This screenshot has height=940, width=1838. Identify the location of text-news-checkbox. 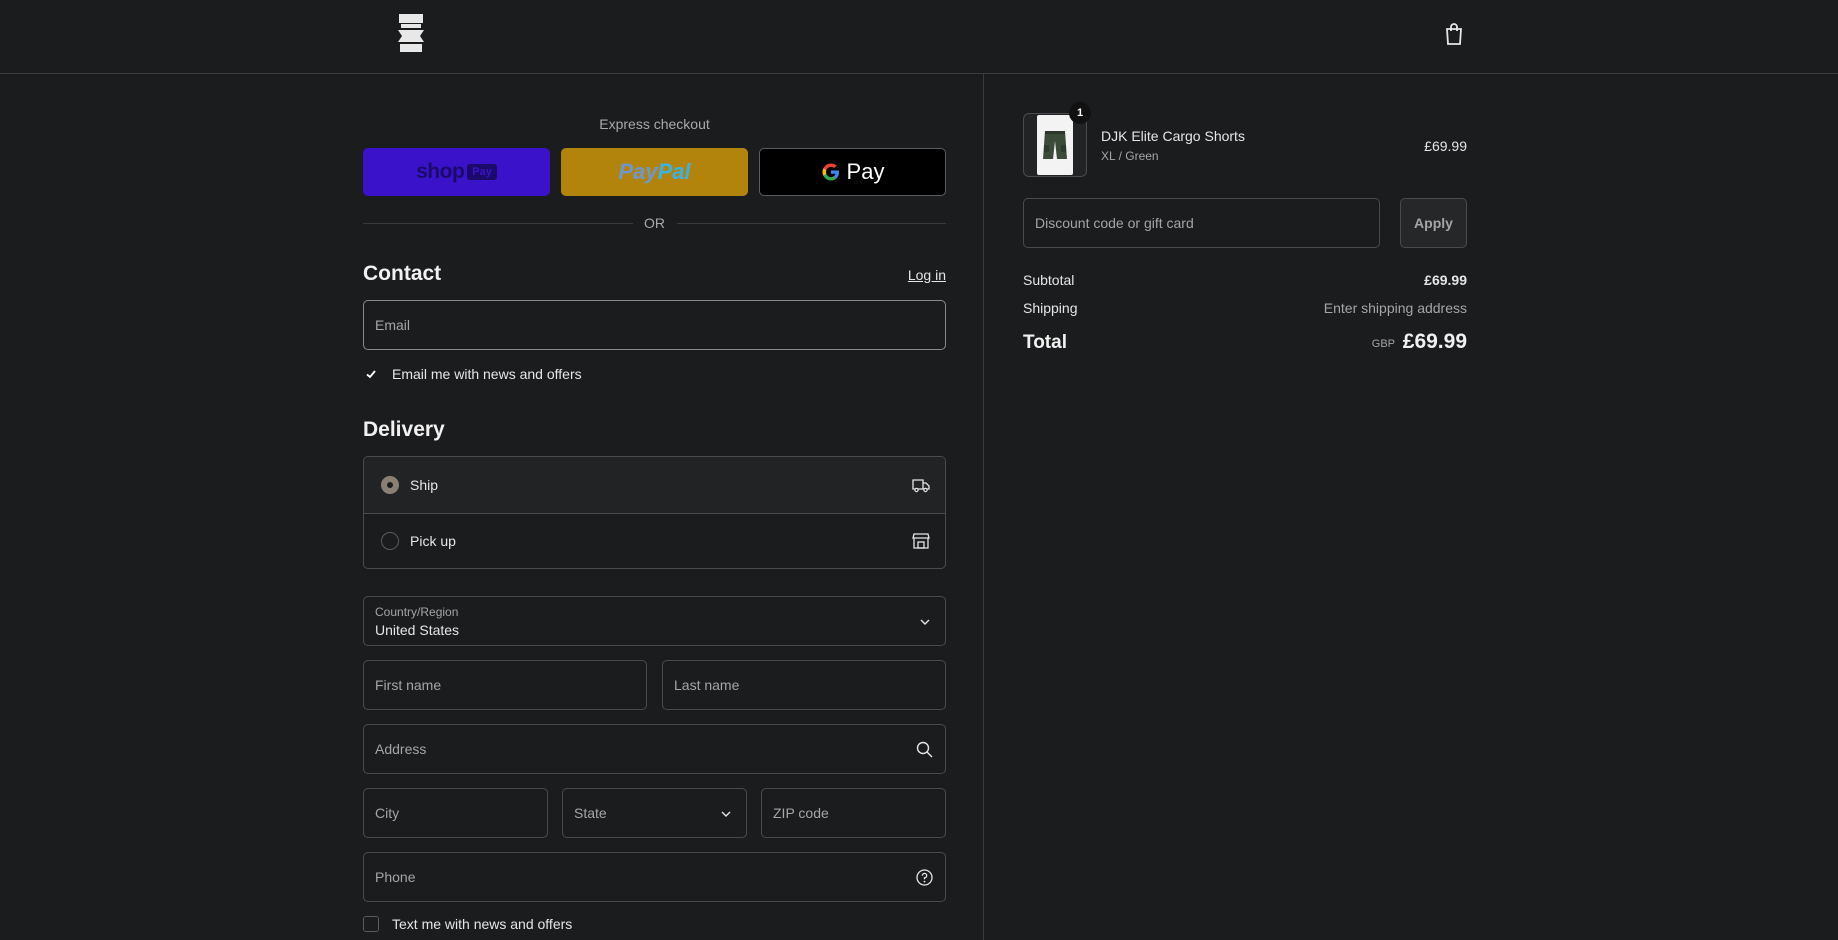
(371, 924).